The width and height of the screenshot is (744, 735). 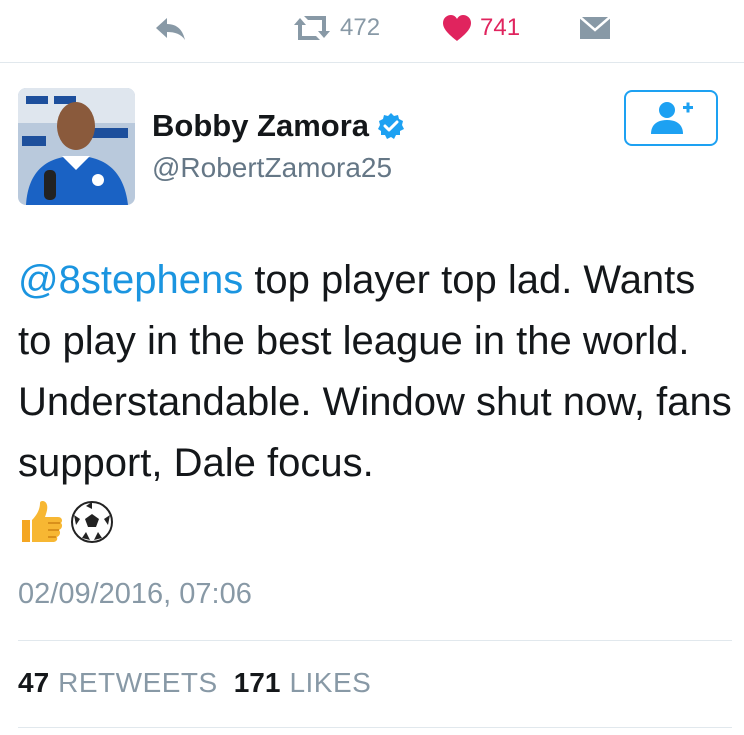 I want to click on reply-button, so click(x=170, y=28).